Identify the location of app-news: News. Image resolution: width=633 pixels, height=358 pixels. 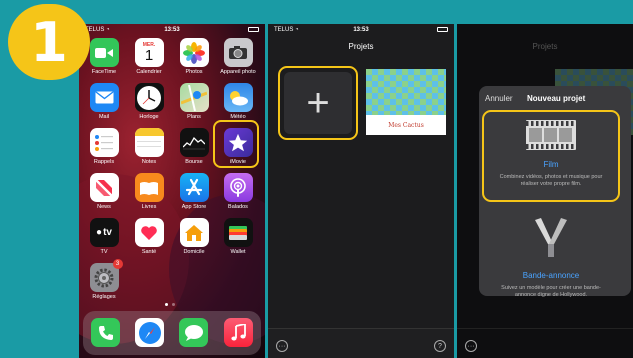
(104, 191).